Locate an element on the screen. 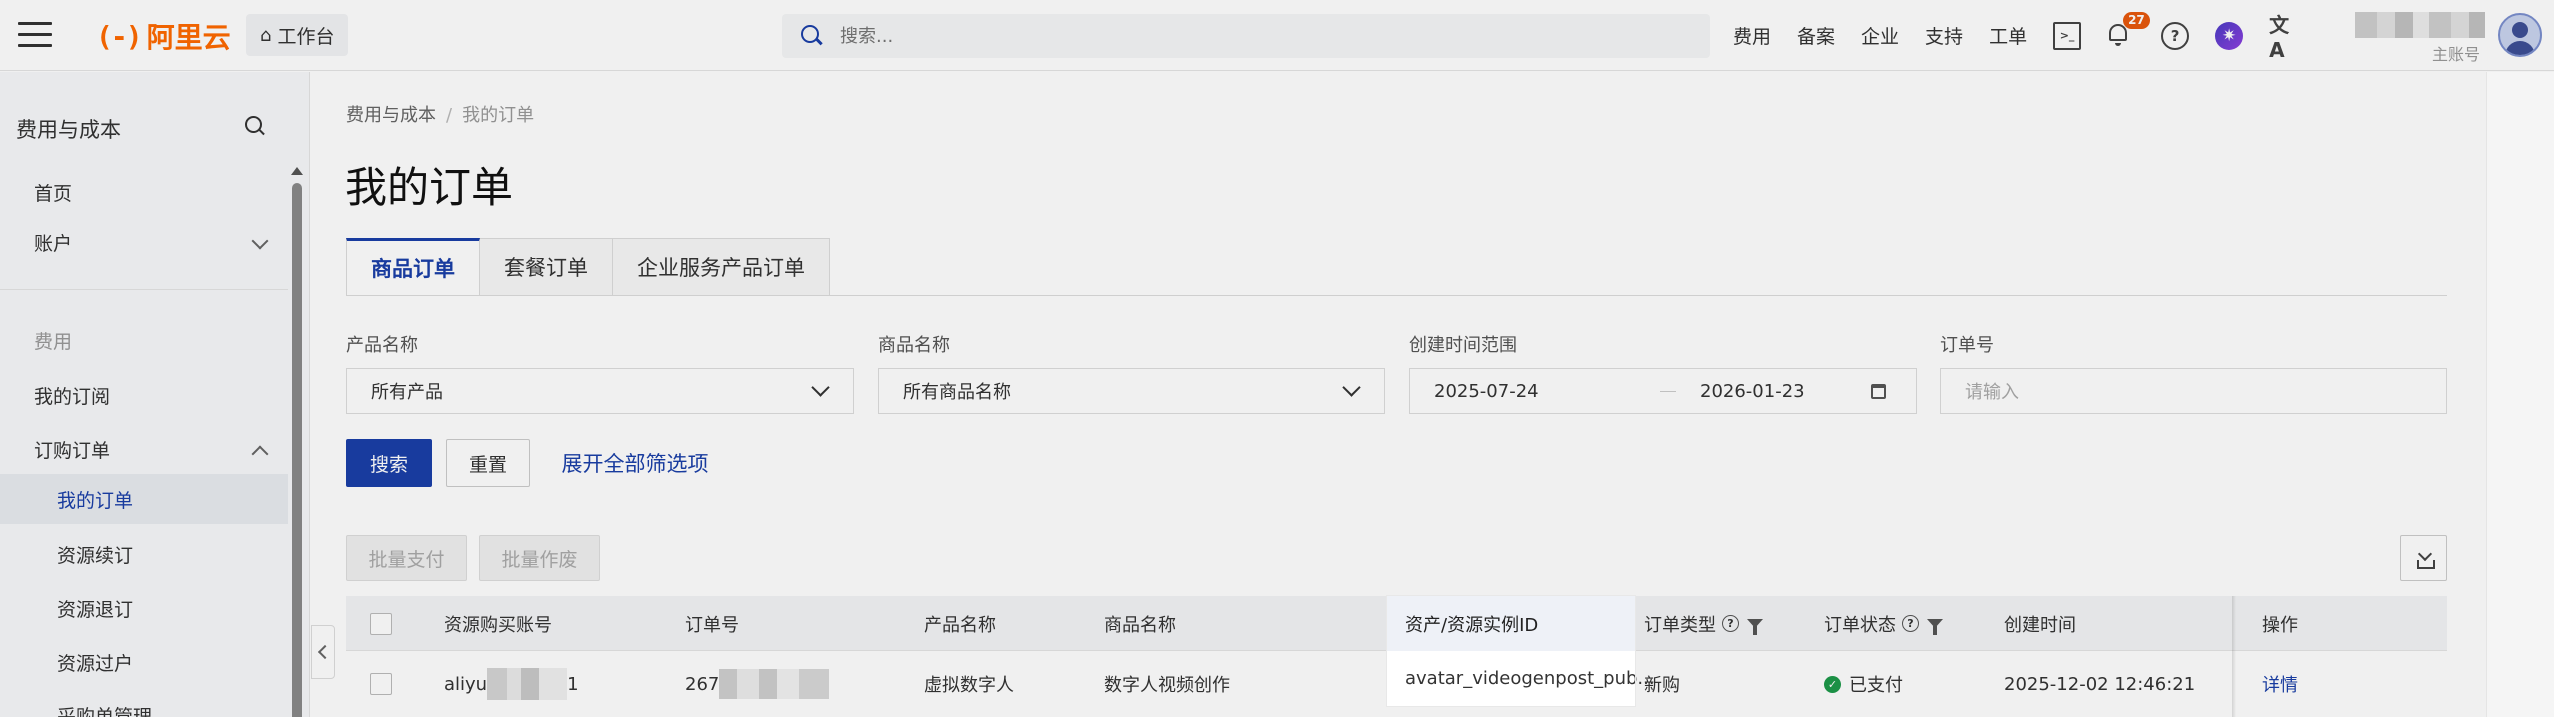 Image resolution: width=2554 pixels, height=717 pixels. batch-void-button: 批量作废 is located at coordinates (539, 558).